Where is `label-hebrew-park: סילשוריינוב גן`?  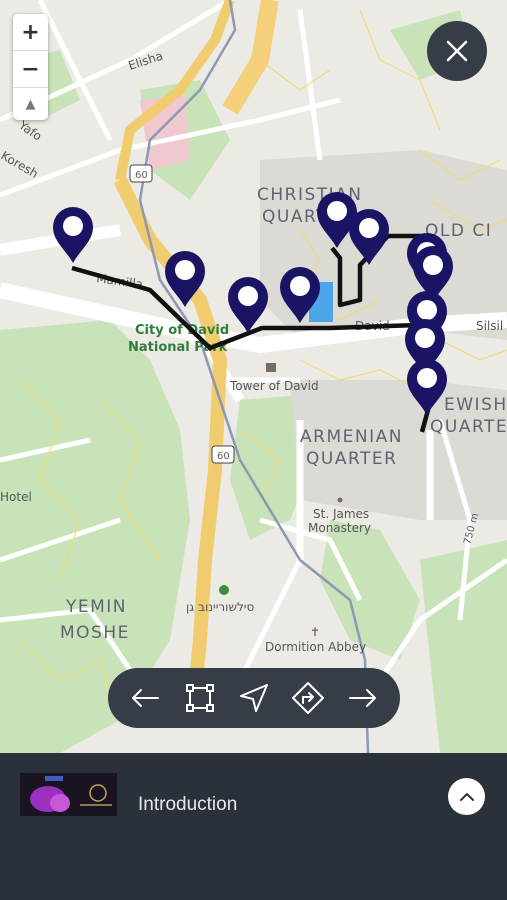
label-hebrew-park: סילשוריינוב גן is located at coordinates (220, 607).